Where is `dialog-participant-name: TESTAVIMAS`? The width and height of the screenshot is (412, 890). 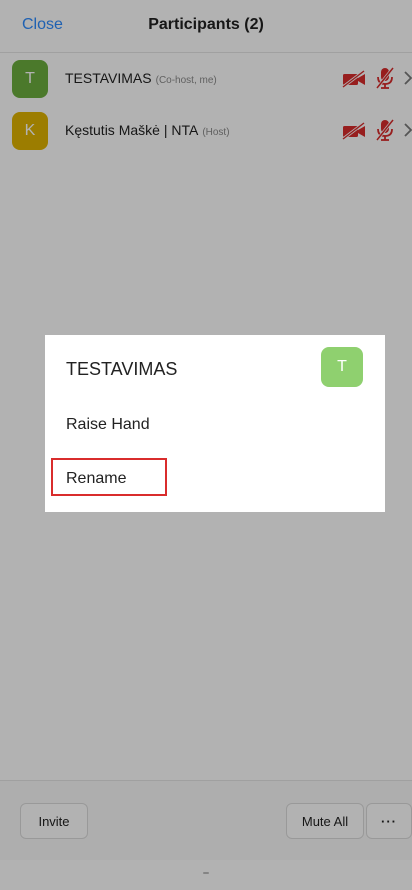
dialog-participant-name: TESTAVIMAS is located at coordinates (122, 369).